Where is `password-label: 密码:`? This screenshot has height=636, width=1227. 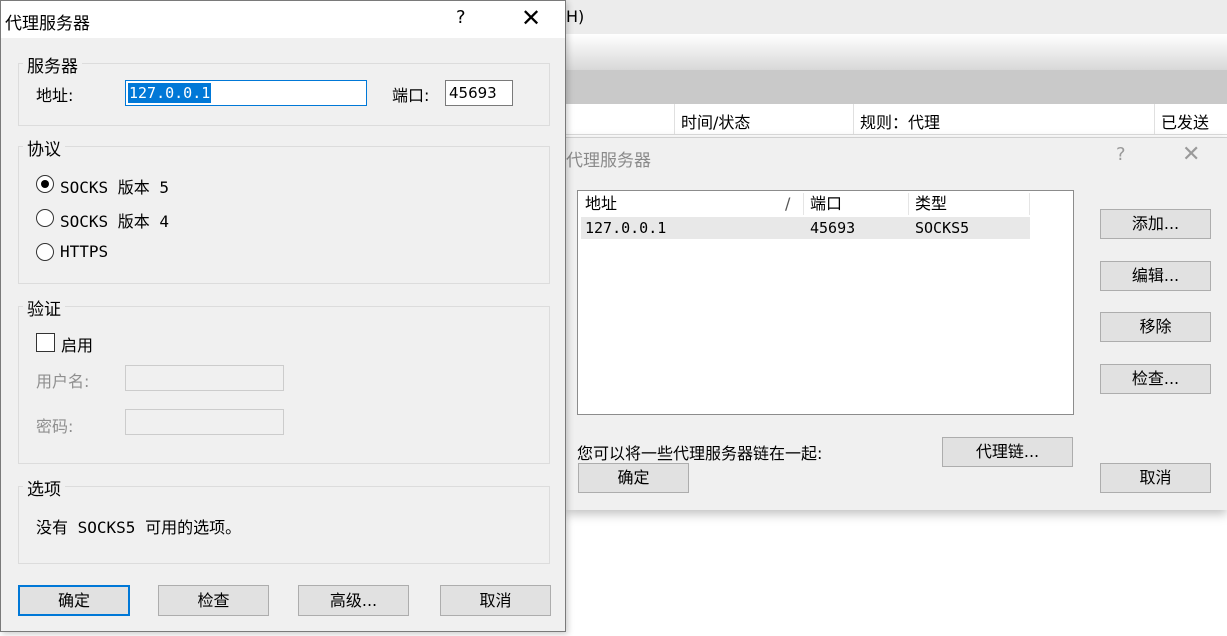 password-label: 密码: is located at coordinates (55, 426).